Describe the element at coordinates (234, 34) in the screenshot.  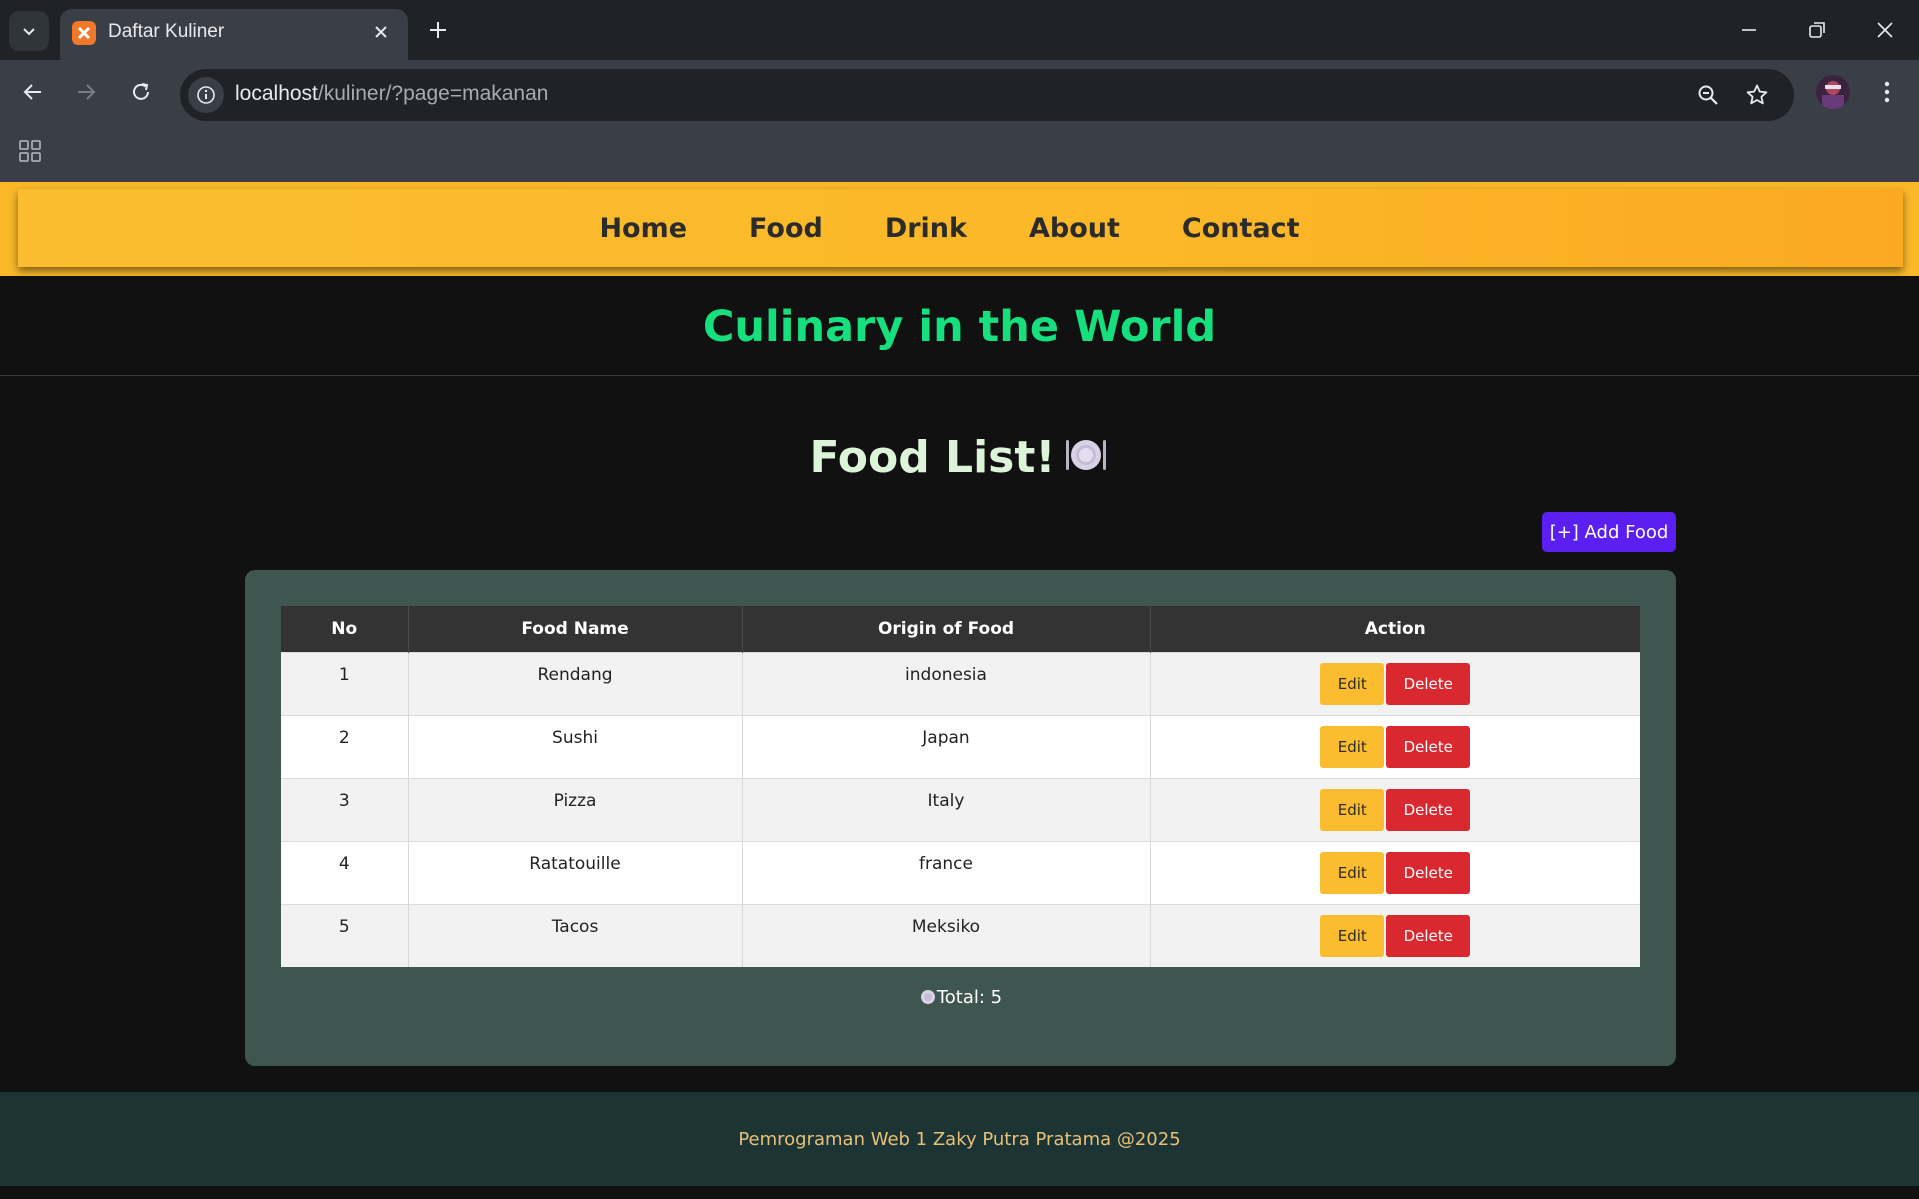
I see `browser-tab-active: Daftar Kuliner` at that location.